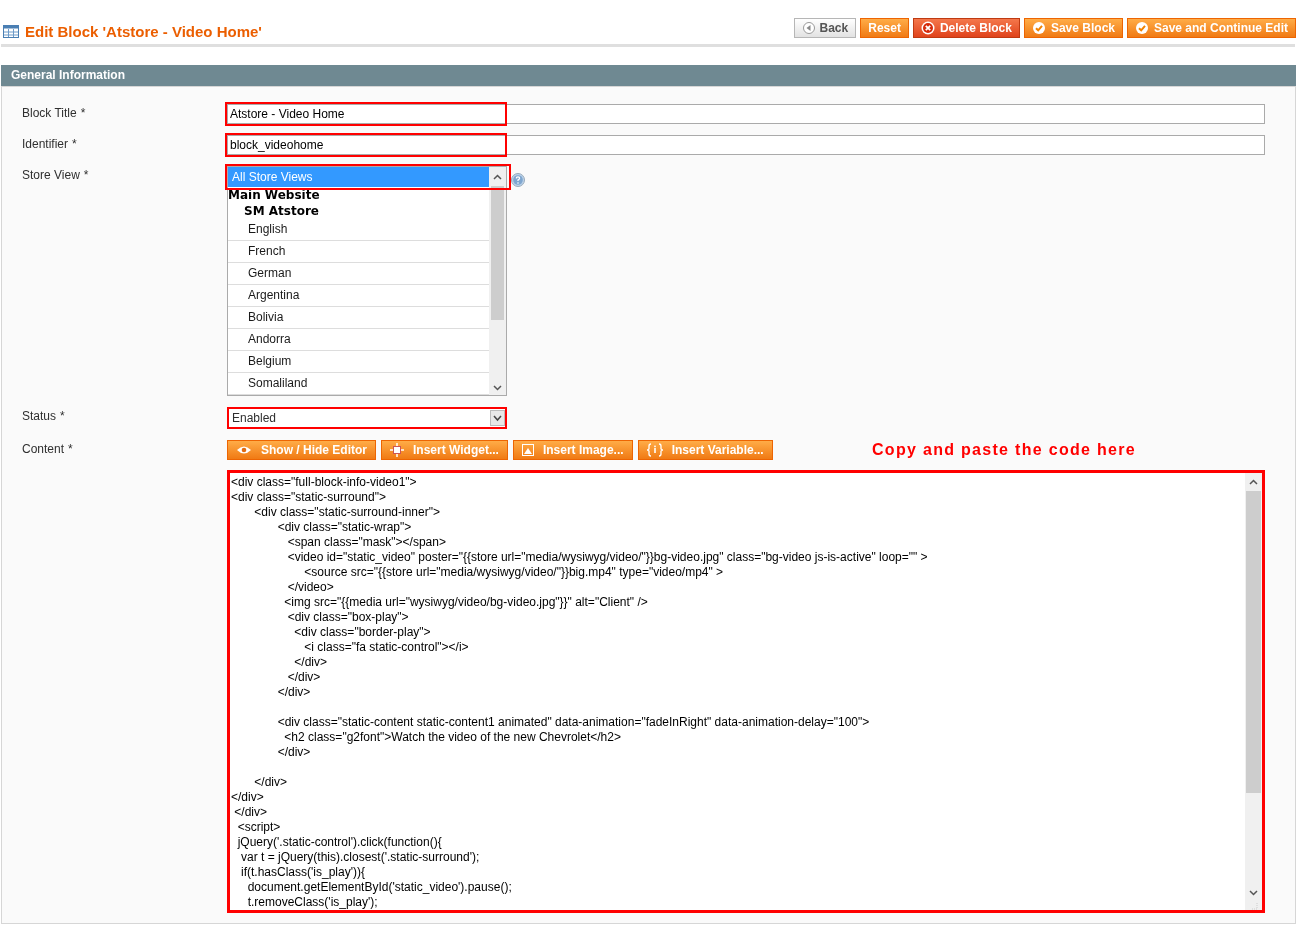 This screenshot has width=1297, height=926. What do you see at coordinates (358, 195) in the screenshot?
I see `option-group: Main Website` at bounding box center [358, 195].